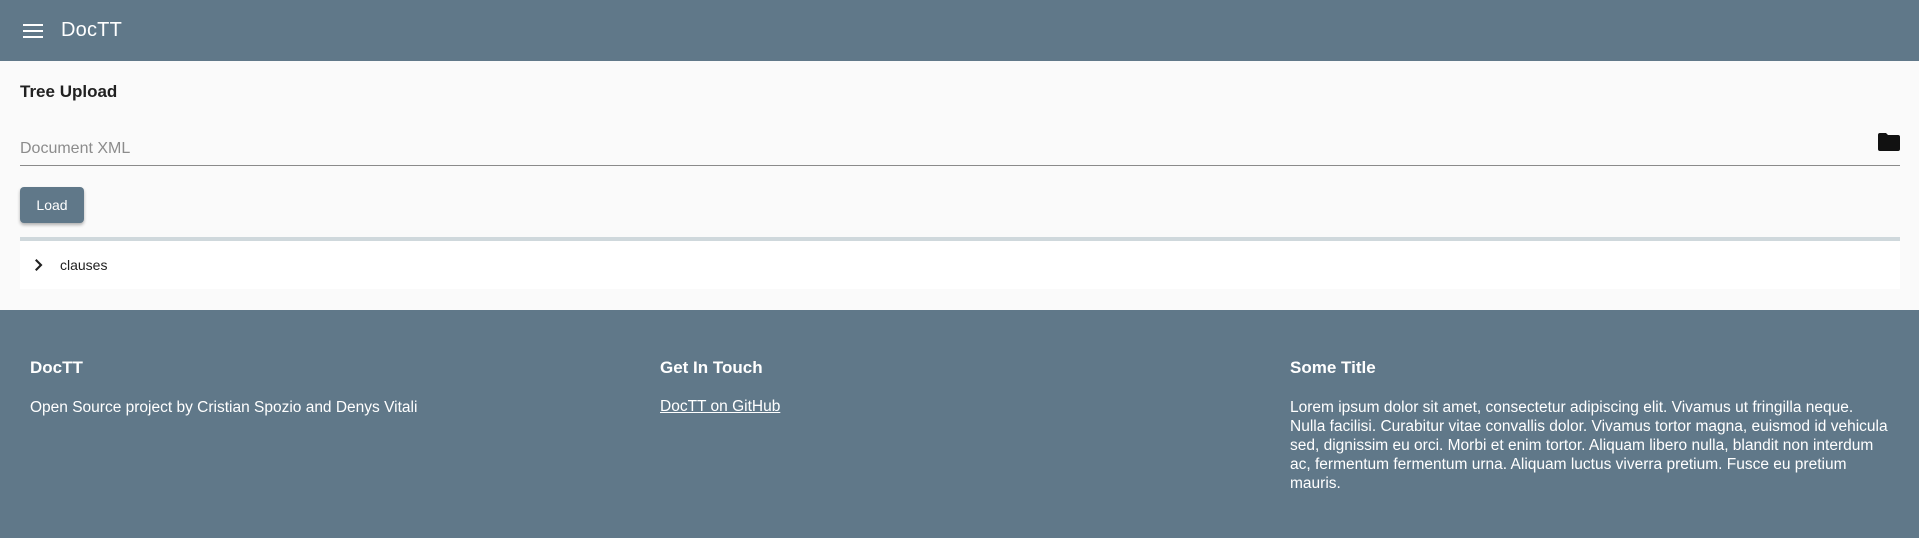 The width and height of the screenshot is (1919, 538). Describe the element at coordinates (69, 91) in the screenshot. I see `page-title: Tree Upload` at that location.